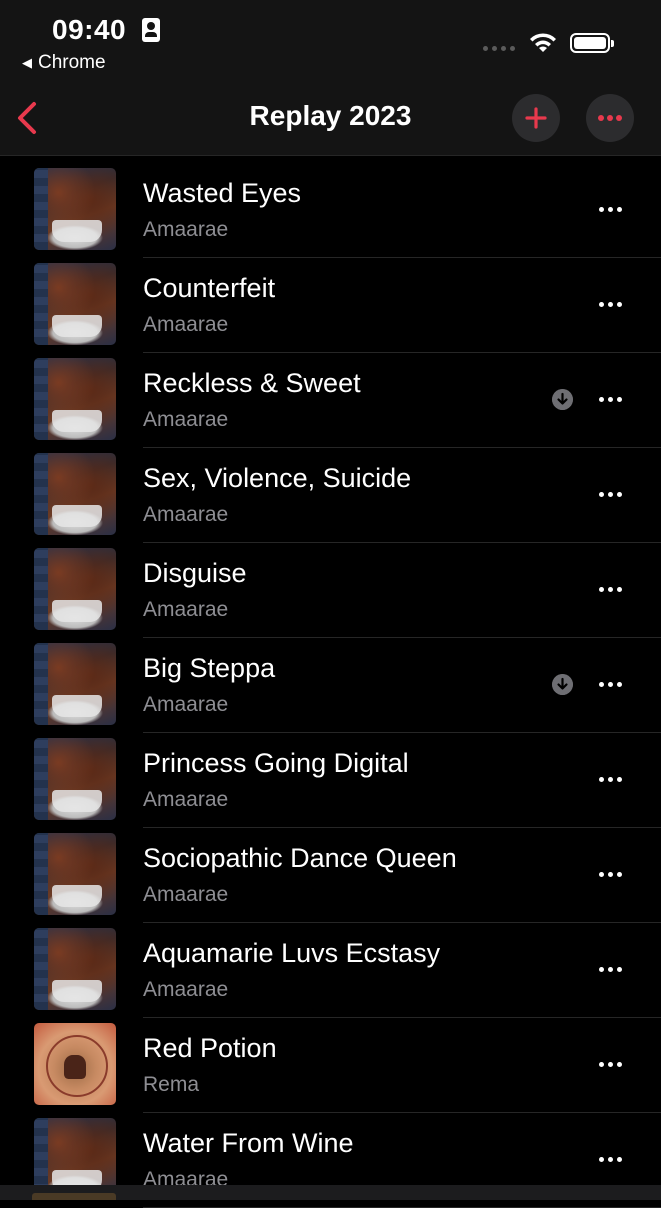  What do you see at coordinates (171, 1084) in the screenshot?
I see `track-artist: Rema` at bounding box center [171, 1084].